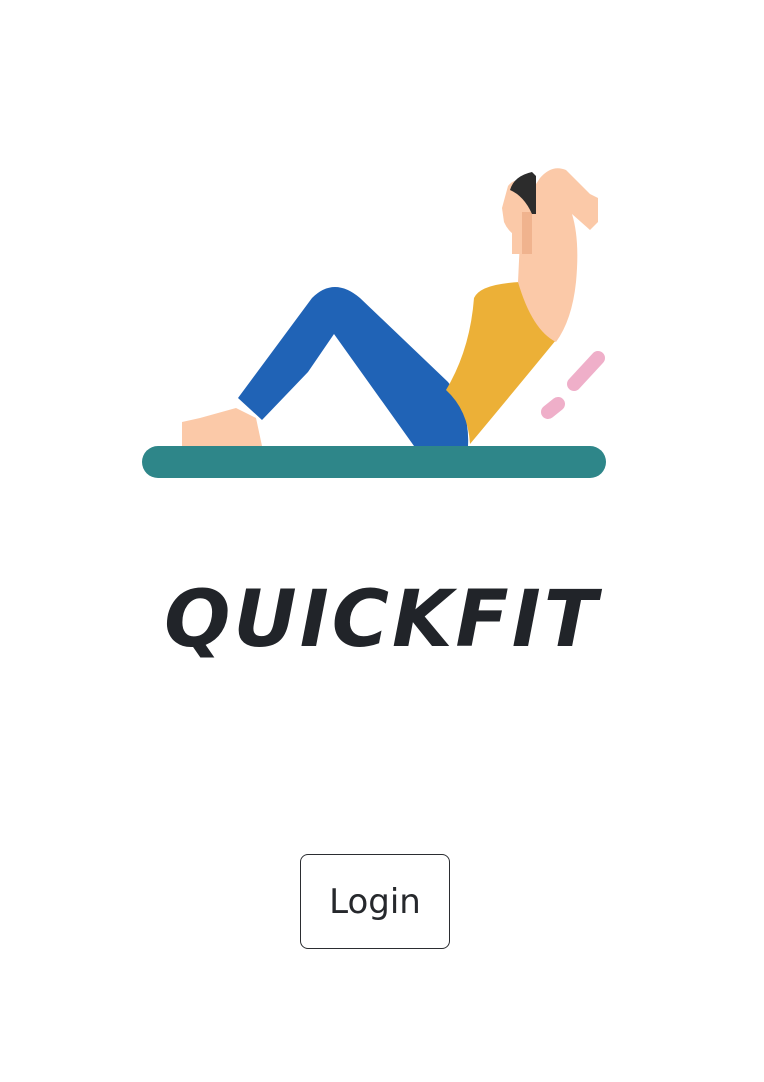 The height and width of the screenshot is (1082, 764). Describe the element at coordinates (527, 233) in the screenshot. I see `face-shadow` at that location.